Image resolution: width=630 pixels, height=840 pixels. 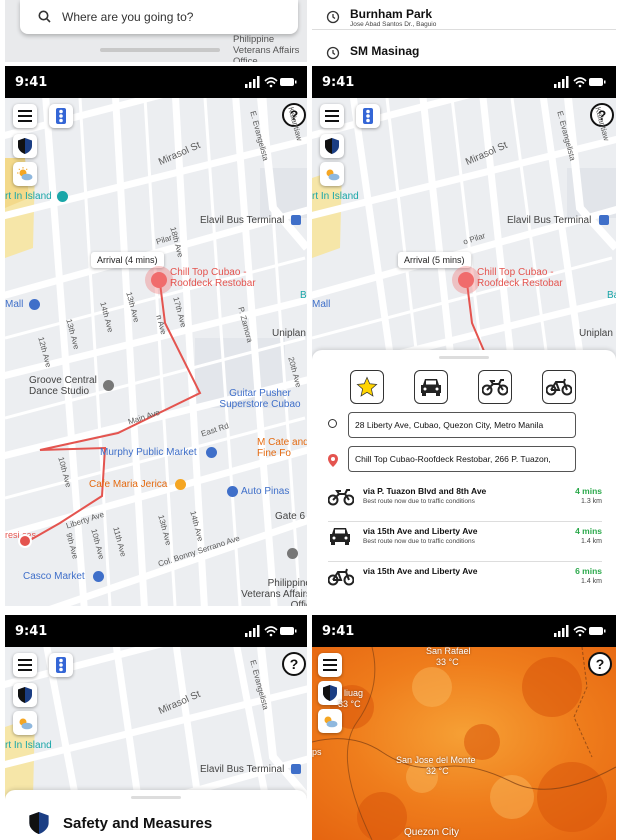 I want to click on map-poi-label: Uniplan, so click(x=289, y=333).